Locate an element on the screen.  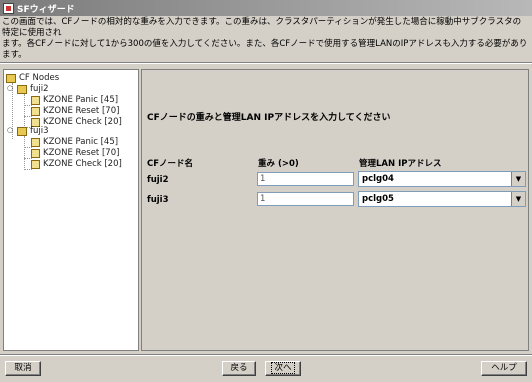
top-divider is located at coordinates (266, 63).